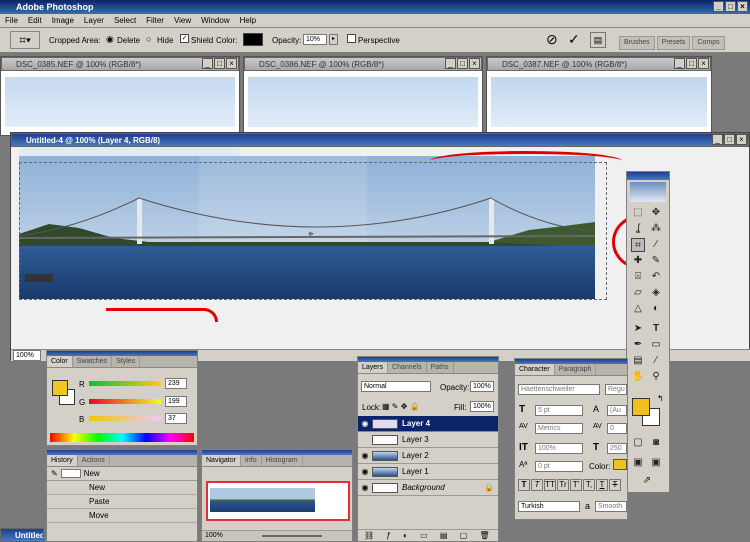 Image resolution: width=750 pixels, height=542 pixels. I want to click on zoom-field: 100%, so click(27, 355).